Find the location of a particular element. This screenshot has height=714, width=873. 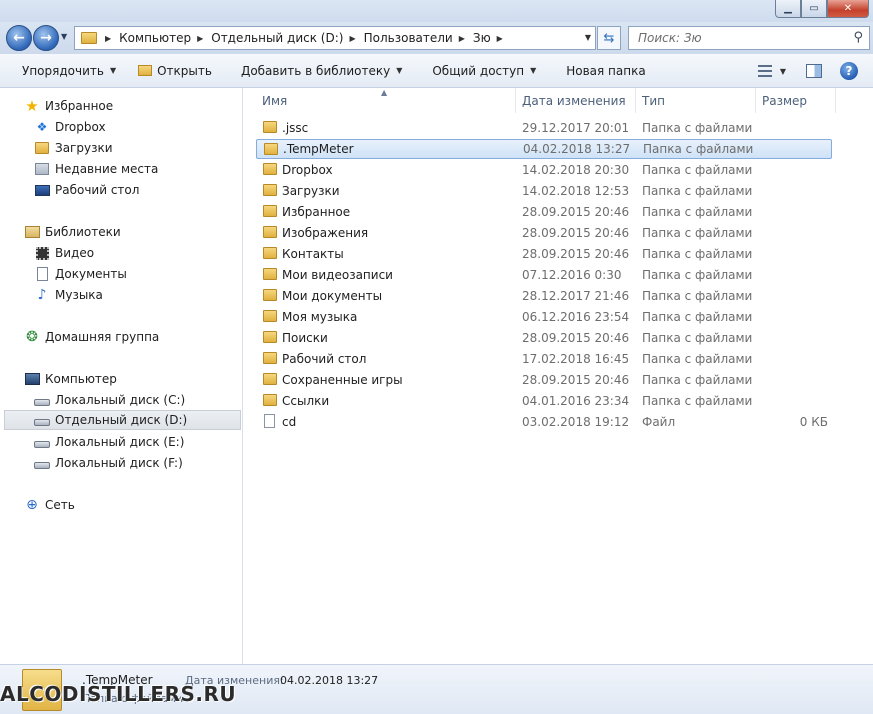

share-button: Общий доступ ▼ is located at coordinates (480, 71).